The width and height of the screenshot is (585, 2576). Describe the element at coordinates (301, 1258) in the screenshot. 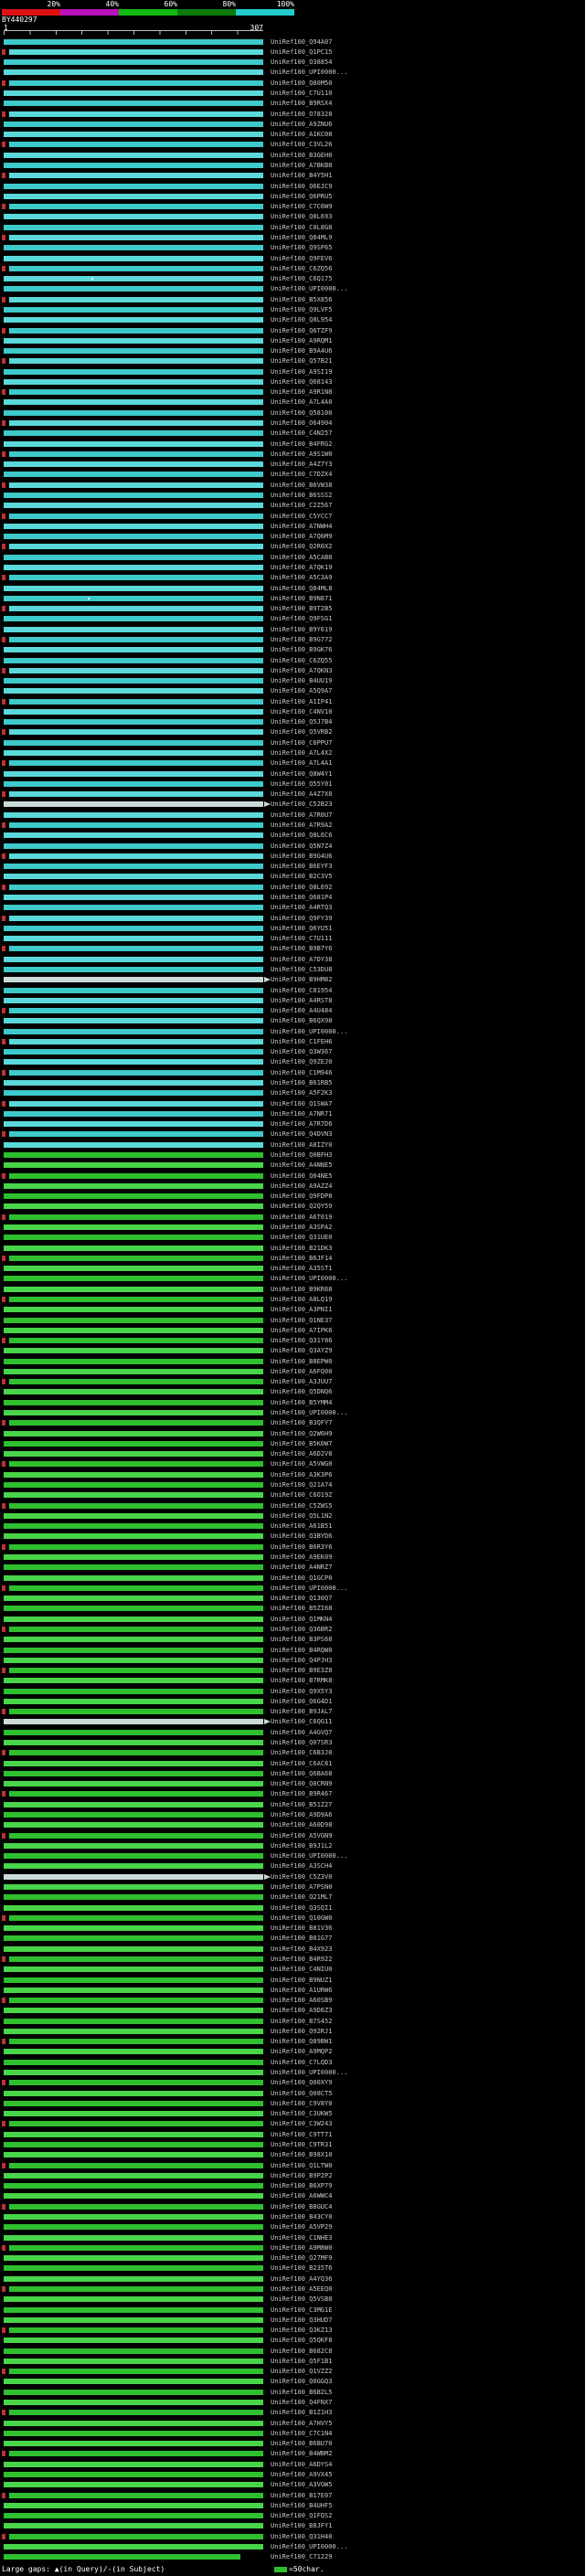

I see `hit-label: UniRef100_B6JF14` at that location.